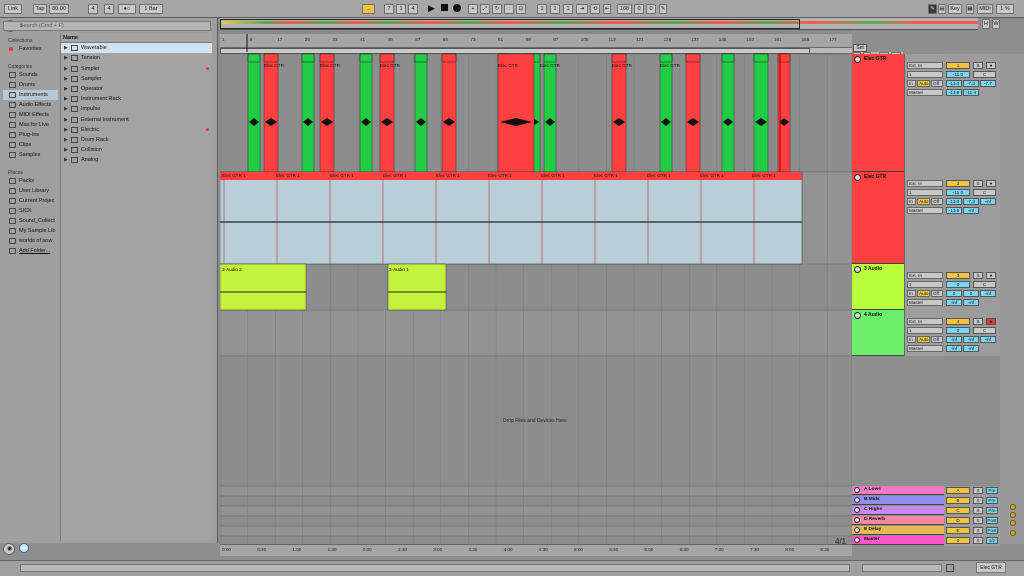 This screenshot has height=576, width=1024. What do you see at coordinates (521, 9) in the screenshot?
I see `session-record-button: ⊡` at bounding box center [521, 9].